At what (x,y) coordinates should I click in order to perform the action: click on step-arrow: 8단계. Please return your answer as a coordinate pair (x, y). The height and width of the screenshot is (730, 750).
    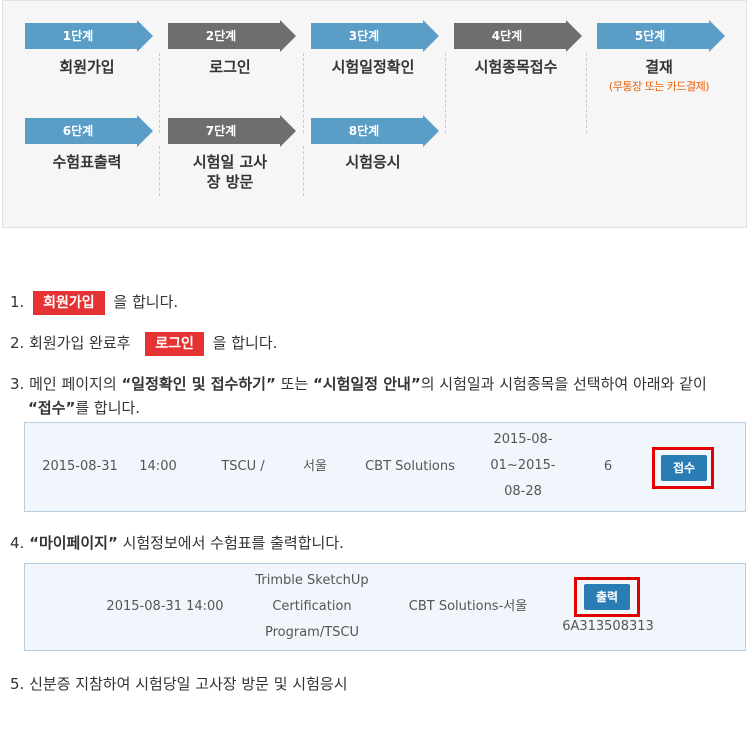
    Looking at the image, I should click on (375, 132).